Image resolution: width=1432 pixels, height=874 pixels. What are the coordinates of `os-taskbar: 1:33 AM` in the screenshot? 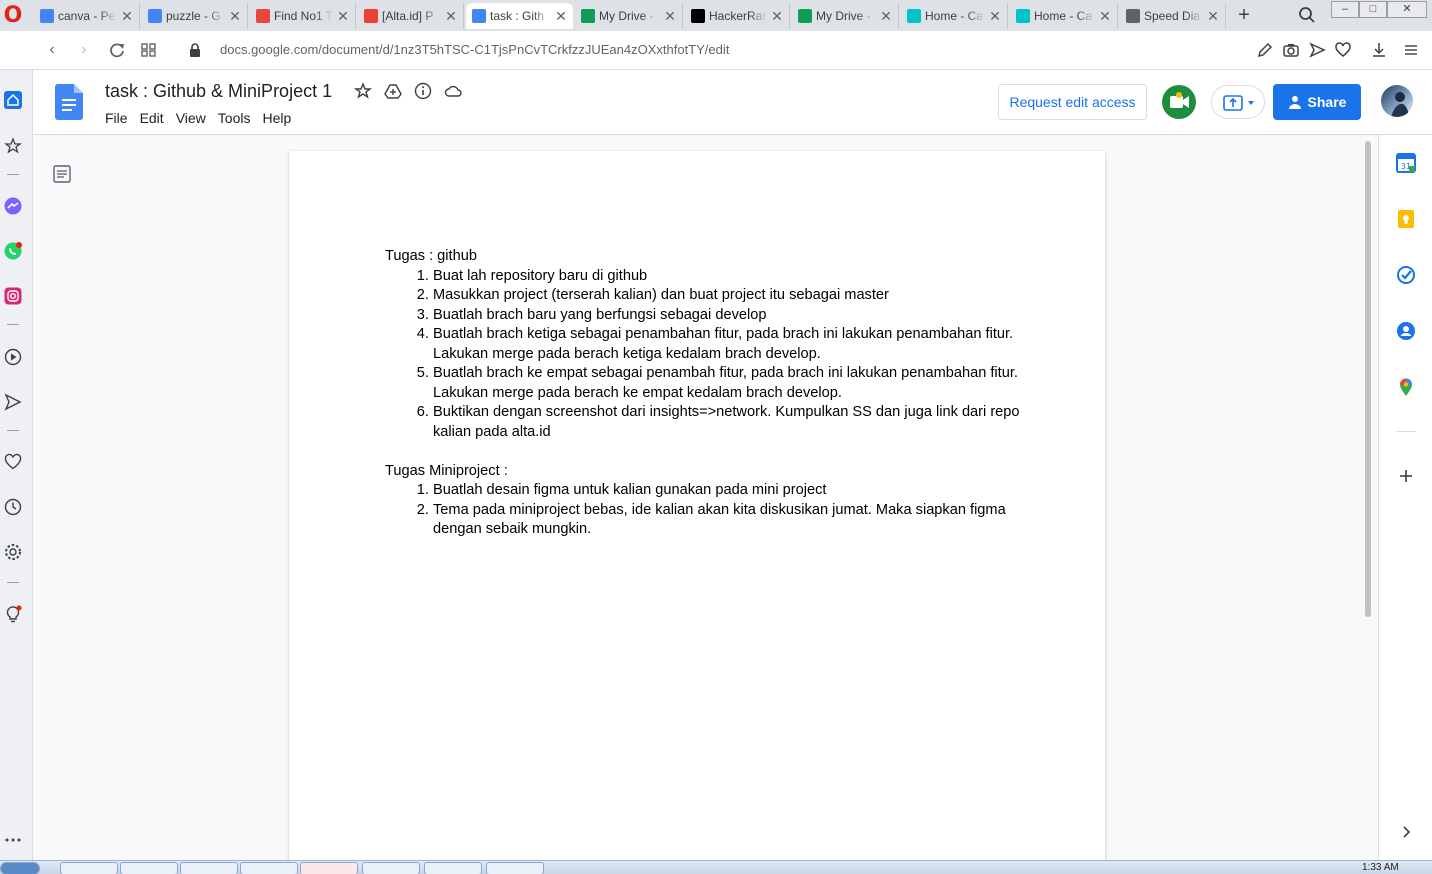 It's located at (716, 867).